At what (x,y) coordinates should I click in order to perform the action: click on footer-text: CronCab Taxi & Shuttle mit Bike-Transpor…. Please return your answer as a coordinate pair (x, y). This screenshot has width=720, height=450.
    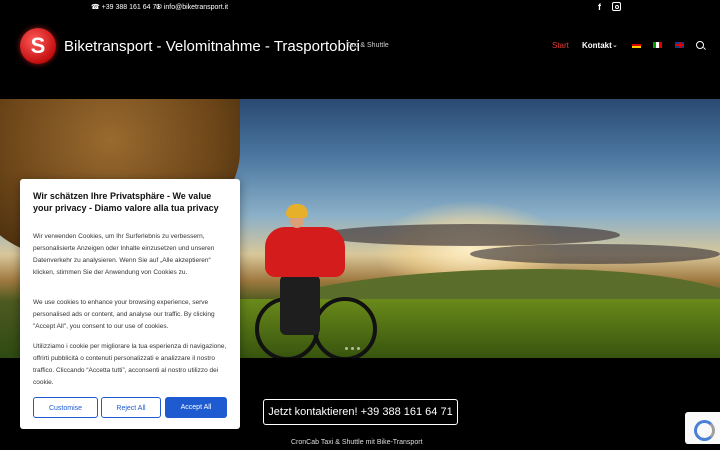
    Looking at the image, I should click on (357, 442).